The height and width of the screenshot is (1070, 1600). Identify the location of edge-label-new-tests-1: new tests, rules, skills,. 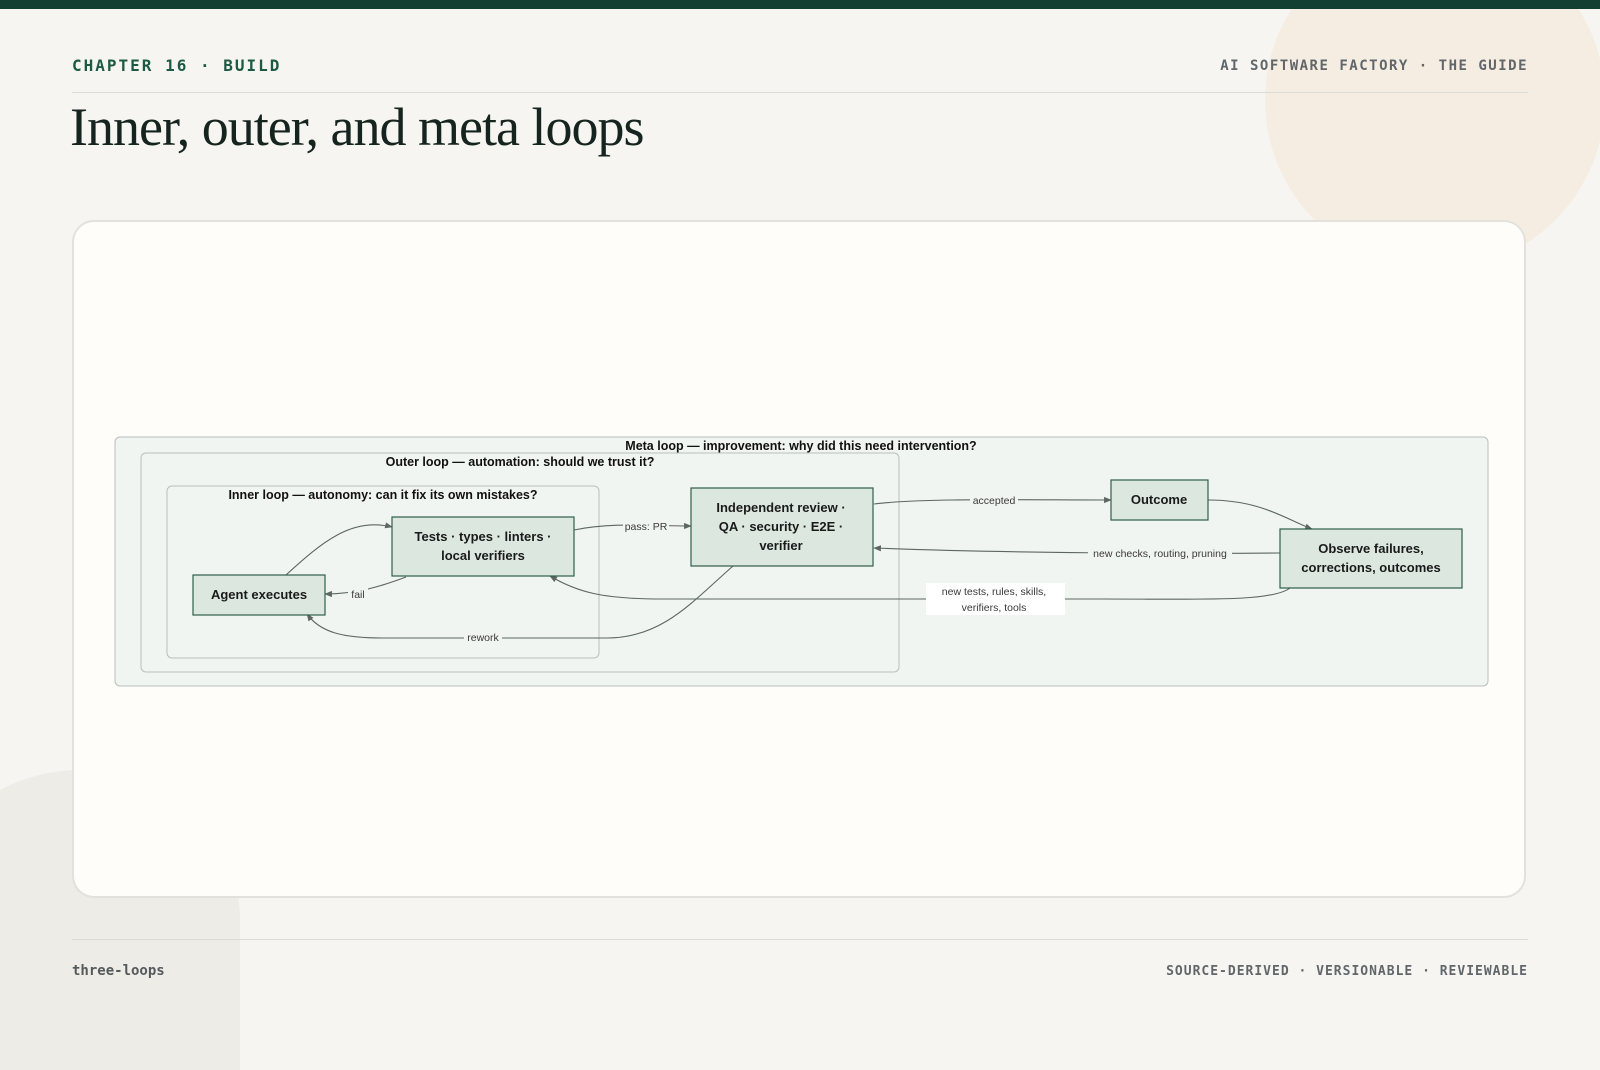
(994, 592).